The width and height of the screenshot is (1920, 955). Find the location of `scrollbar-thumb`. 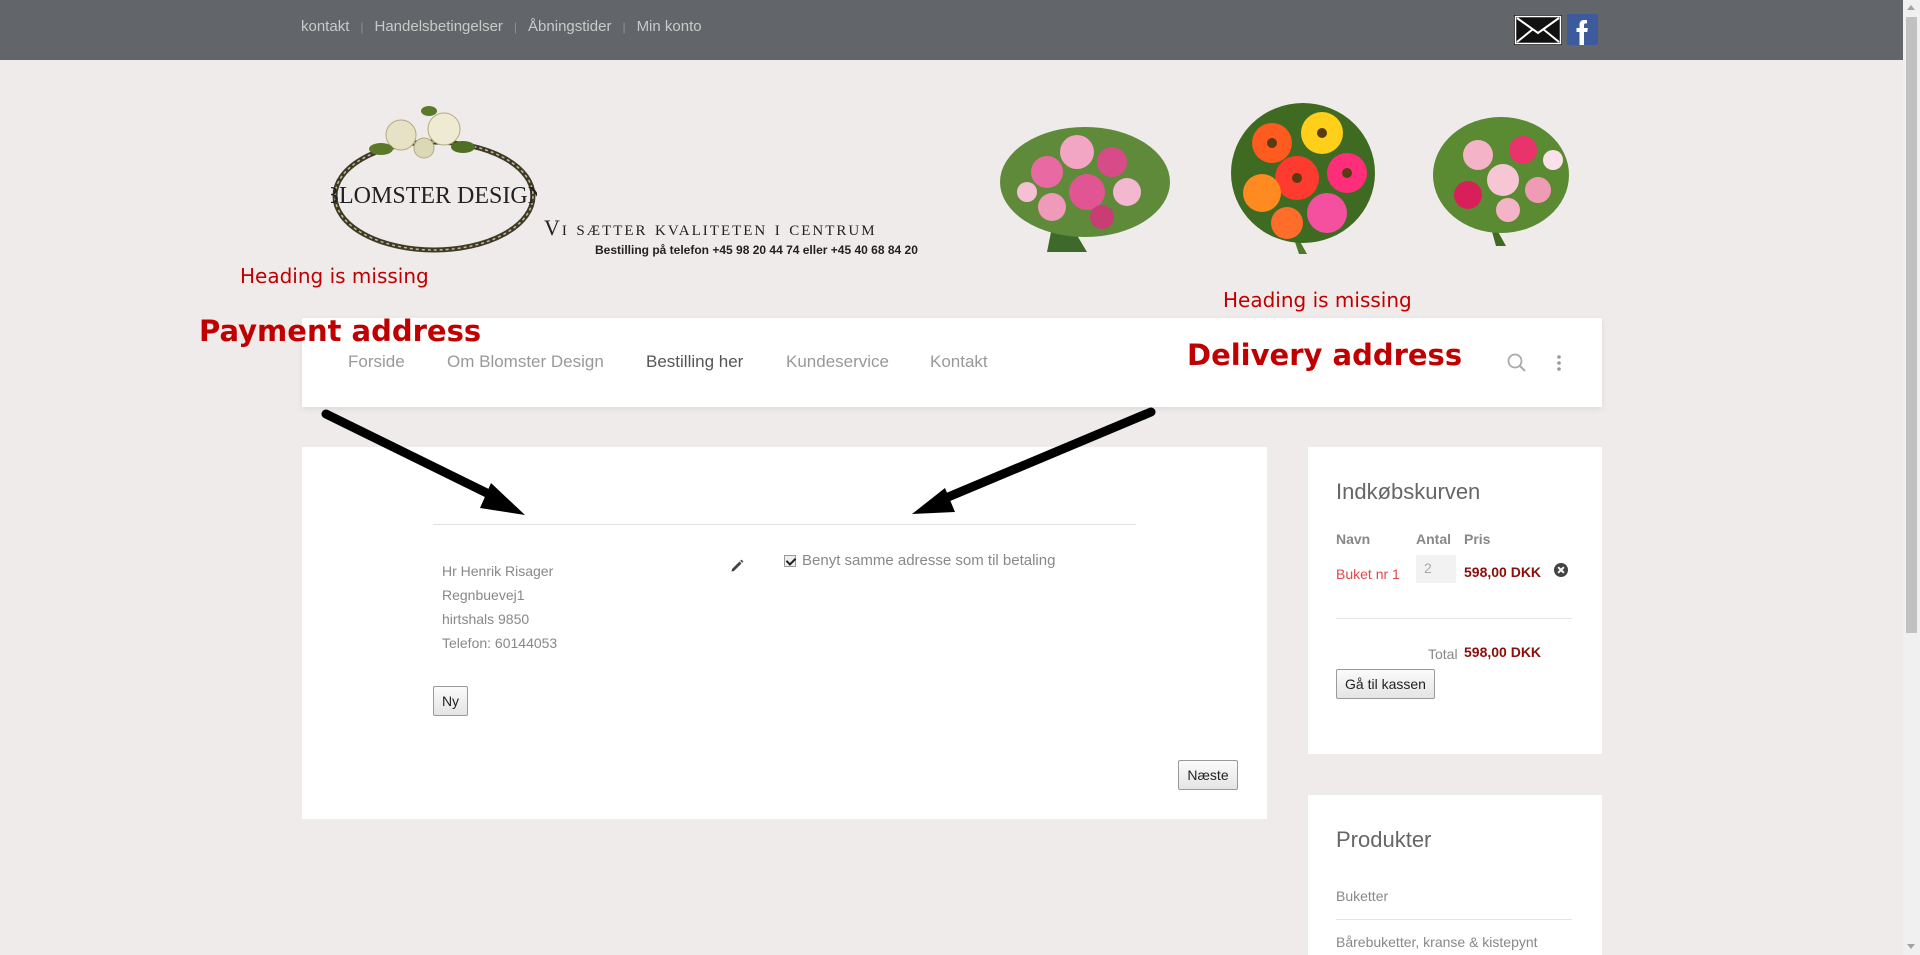

scrollbar-thumb is located at coordinates (1911, 325).